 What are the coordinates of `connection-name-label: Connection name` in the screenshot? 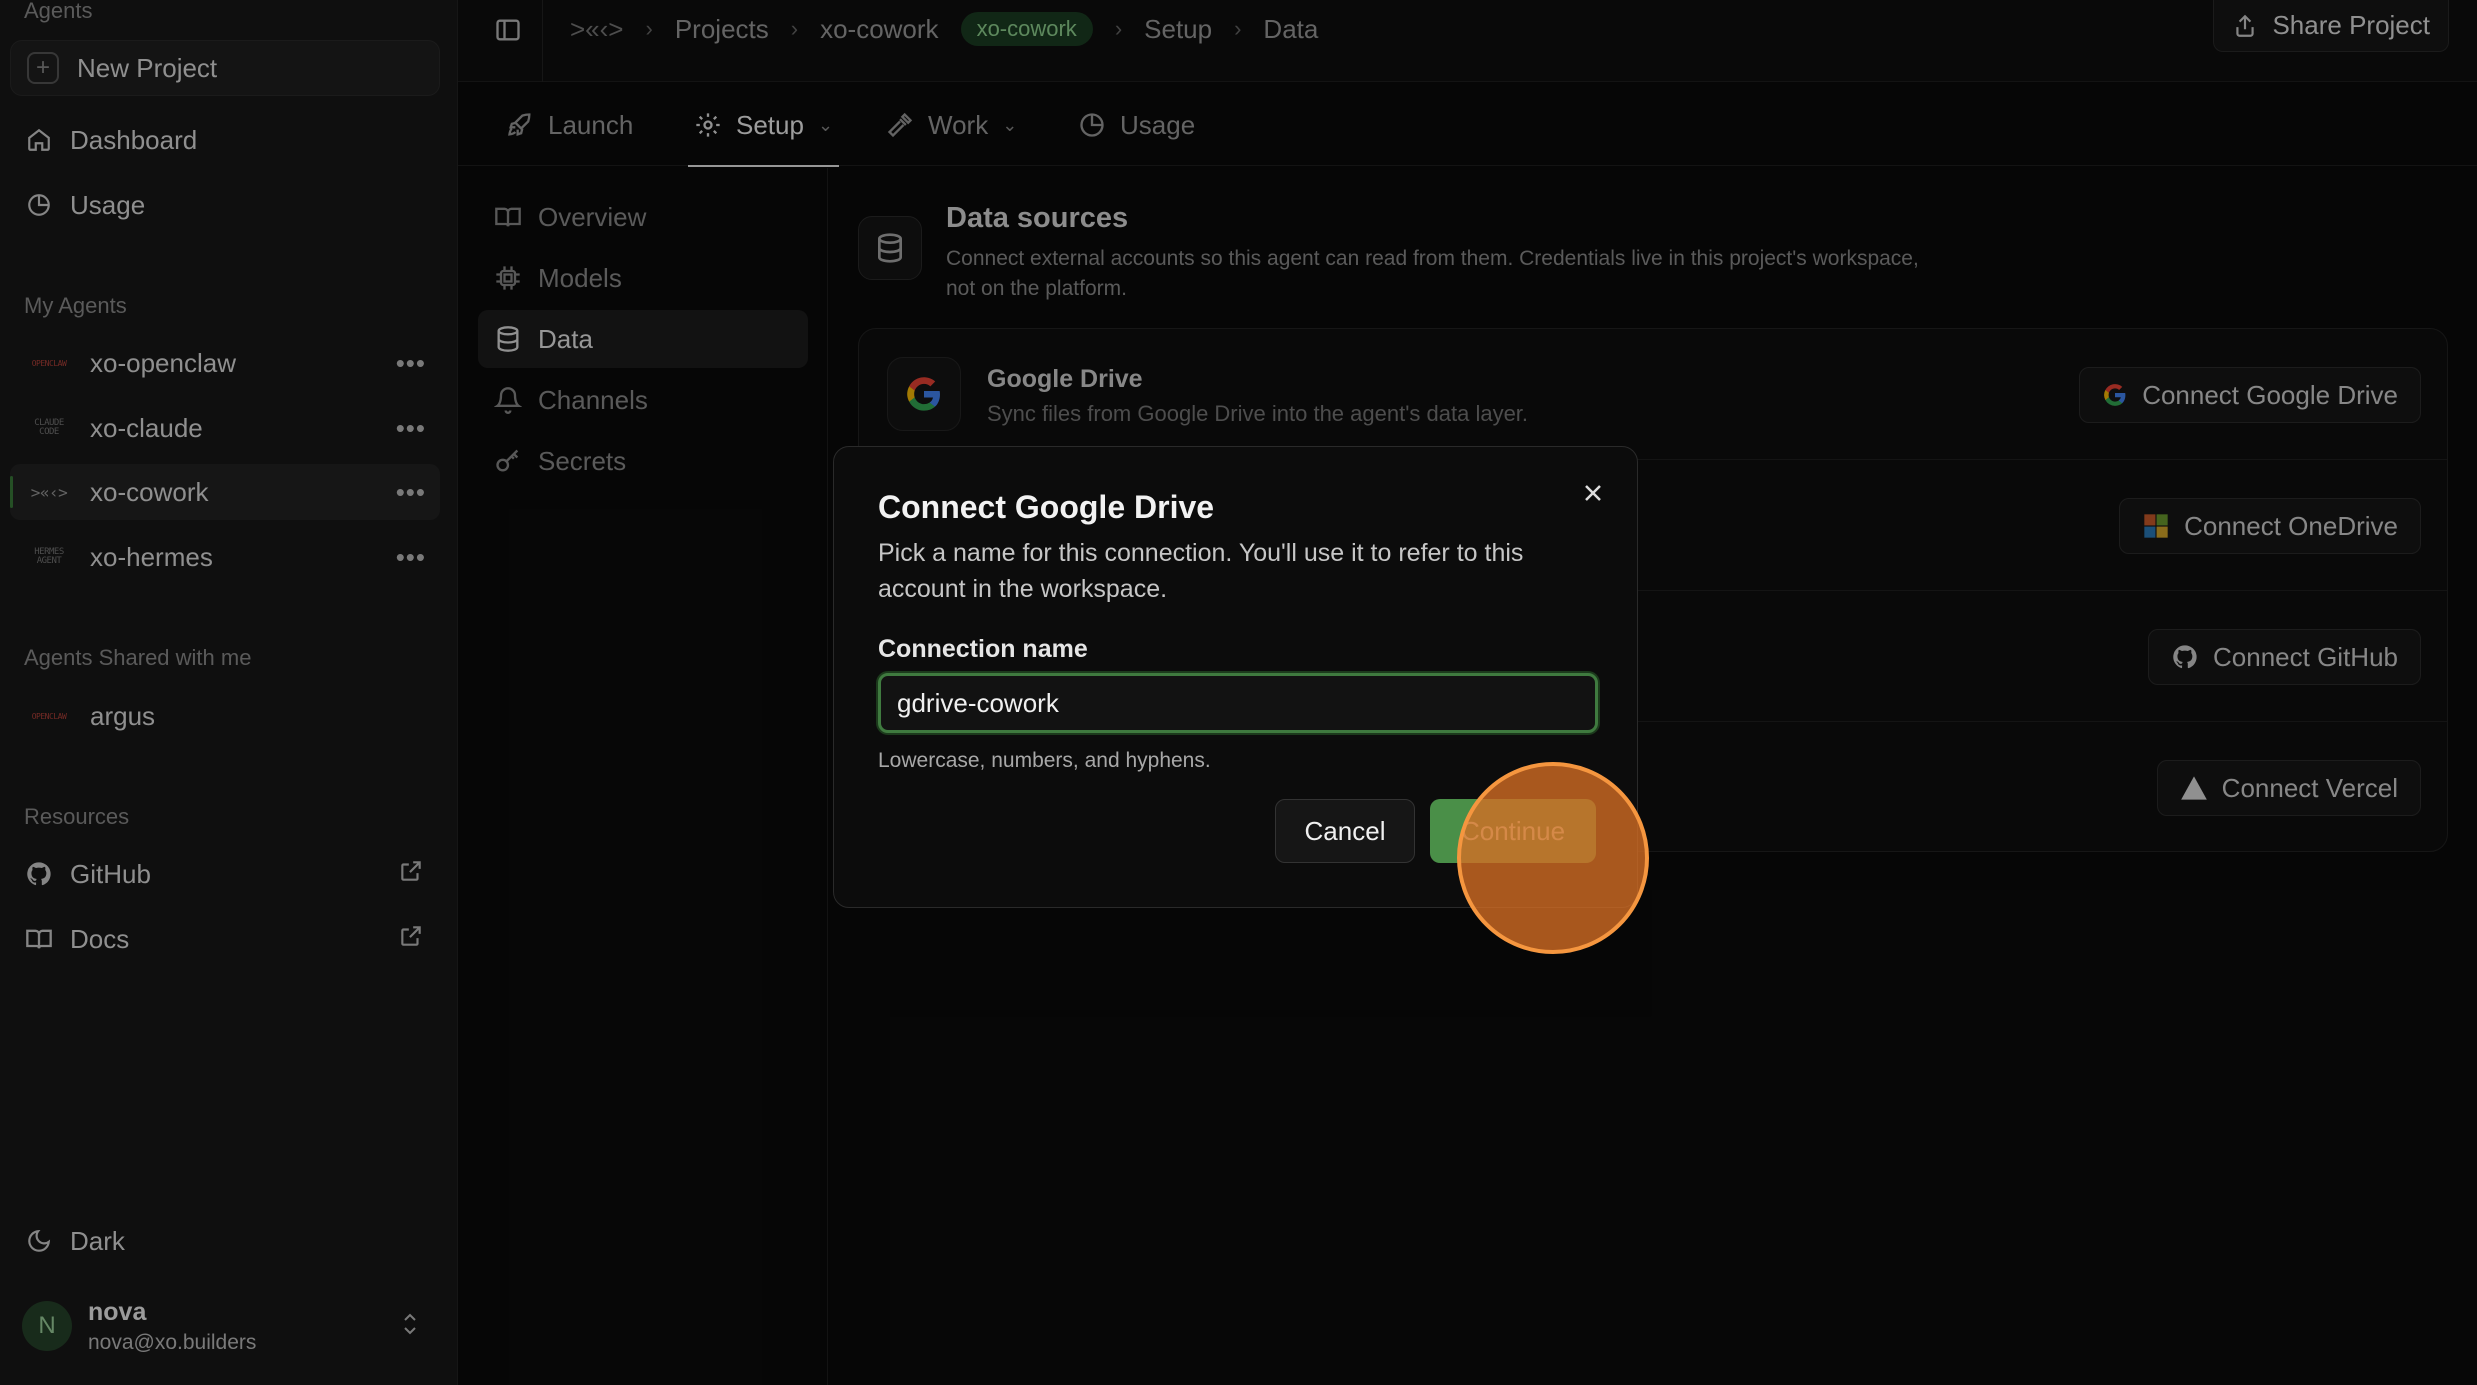 It's located at (983, 649).